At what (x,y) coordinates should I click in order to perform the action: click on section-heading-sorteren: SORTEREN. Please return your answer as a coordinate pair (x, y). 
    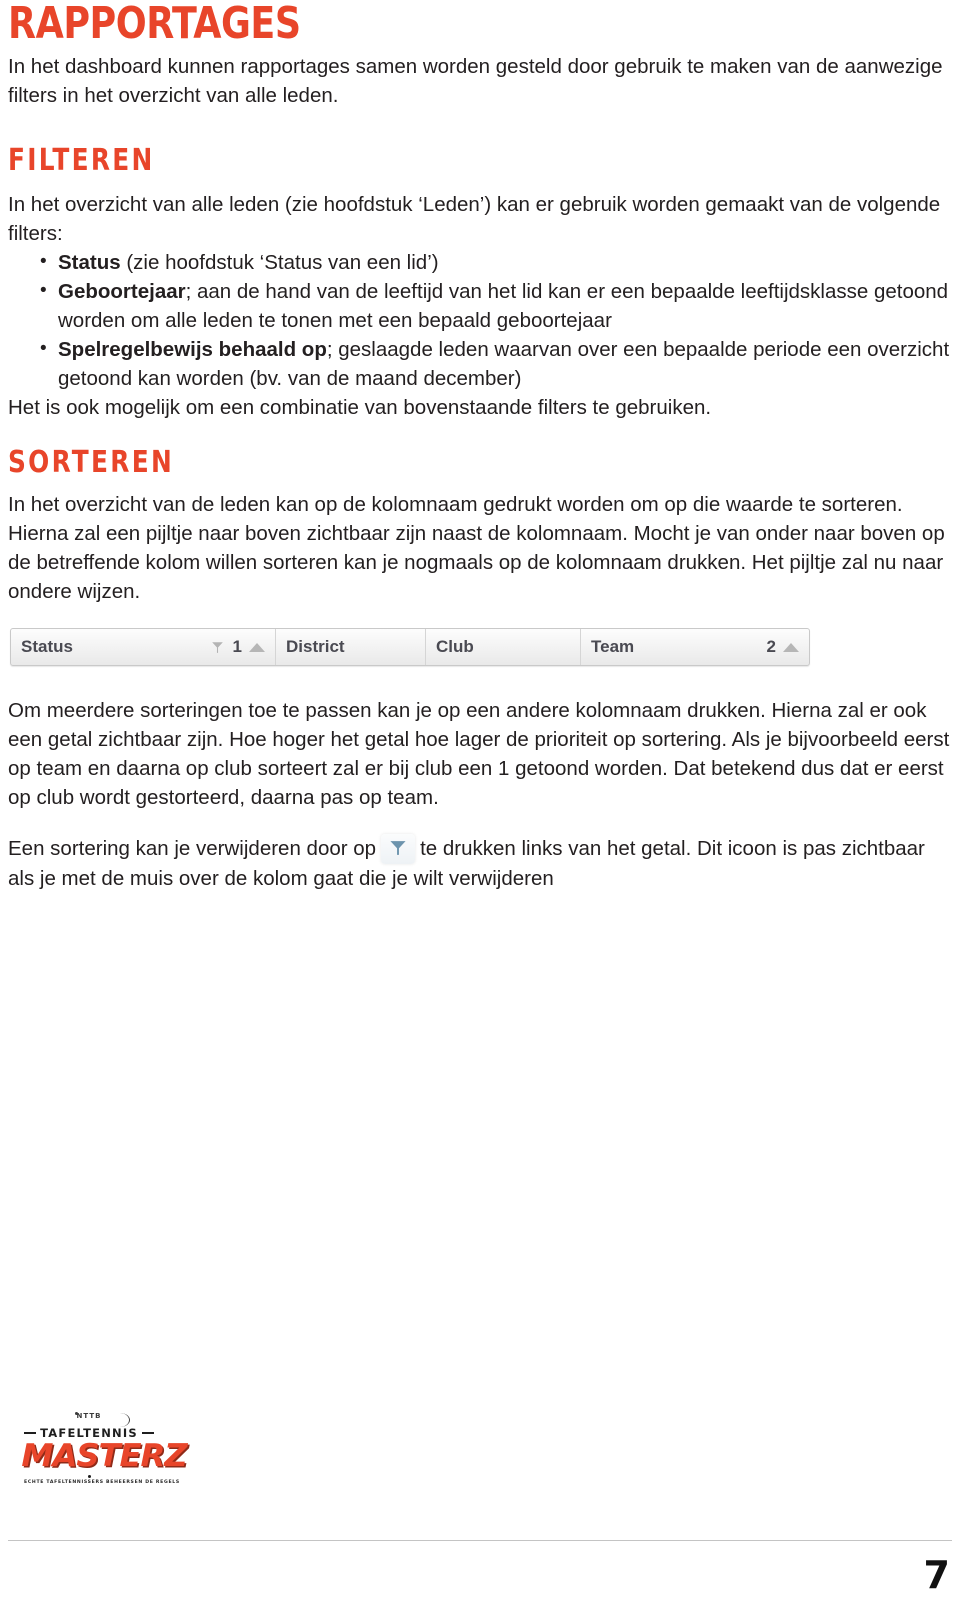
    Looking at the image, I should click on (91, 462).